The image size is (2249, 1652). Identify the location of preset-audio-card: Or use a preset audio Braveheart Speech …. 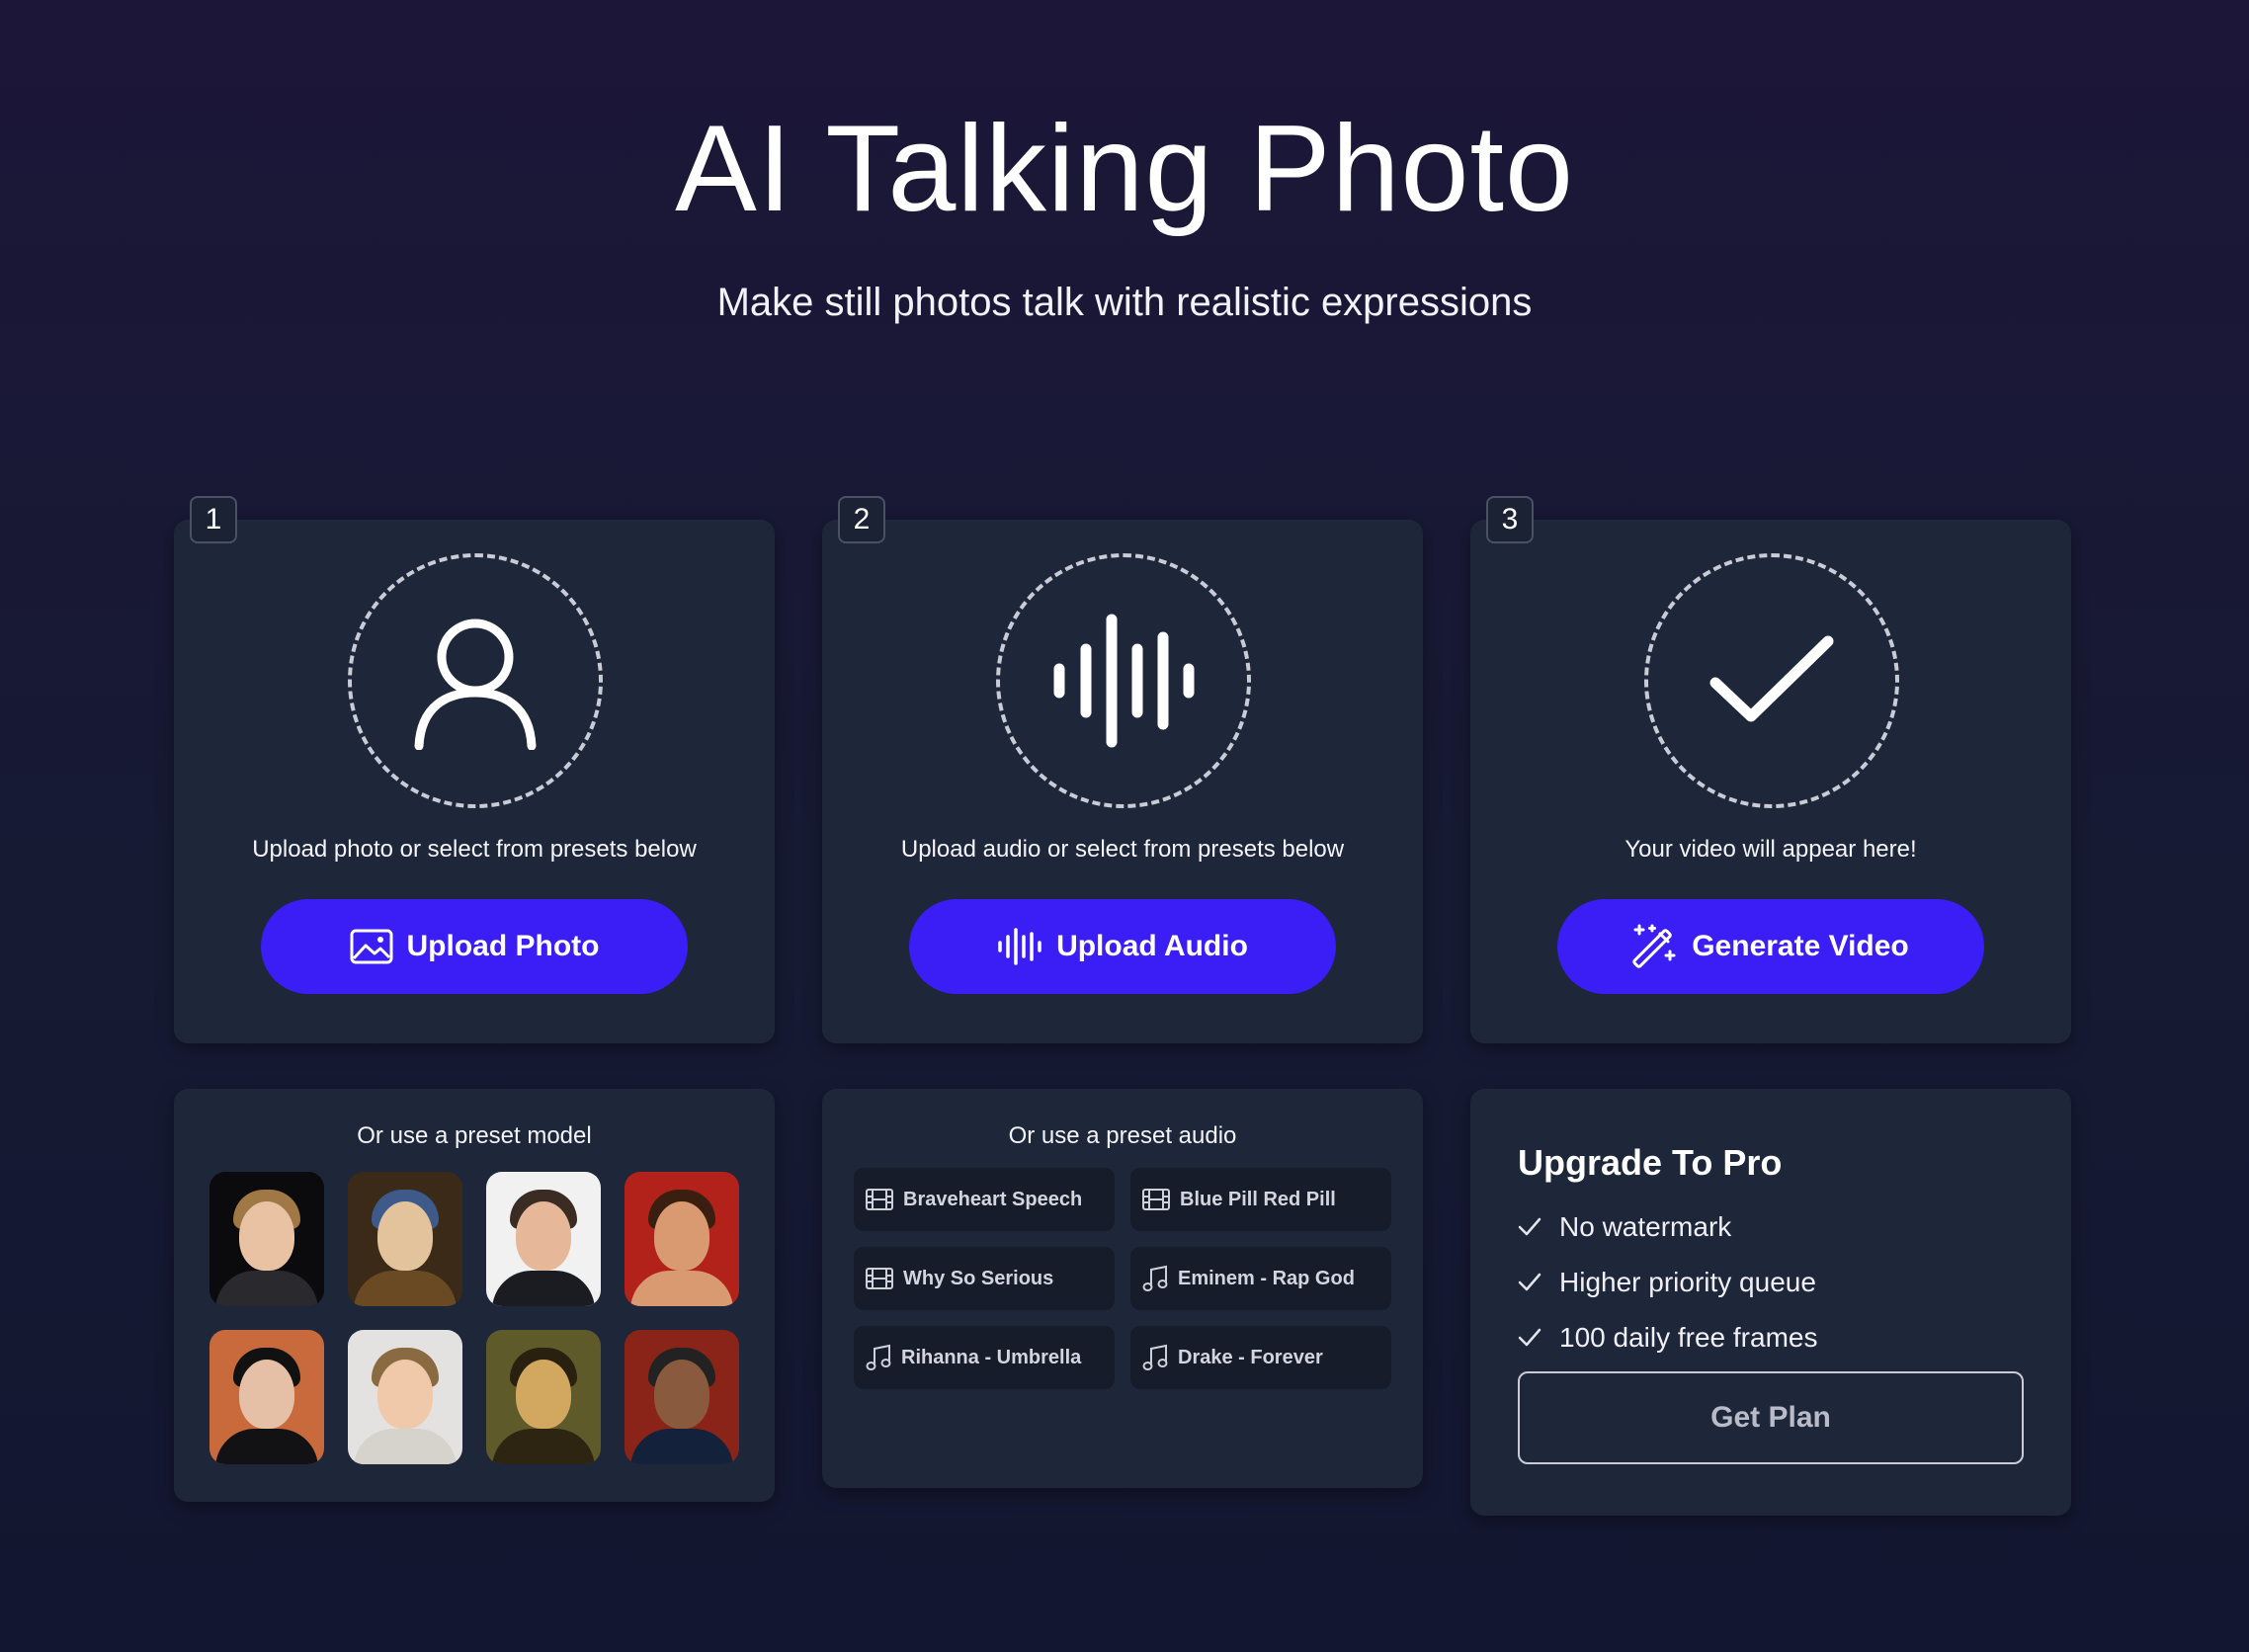
(1122, 1288).